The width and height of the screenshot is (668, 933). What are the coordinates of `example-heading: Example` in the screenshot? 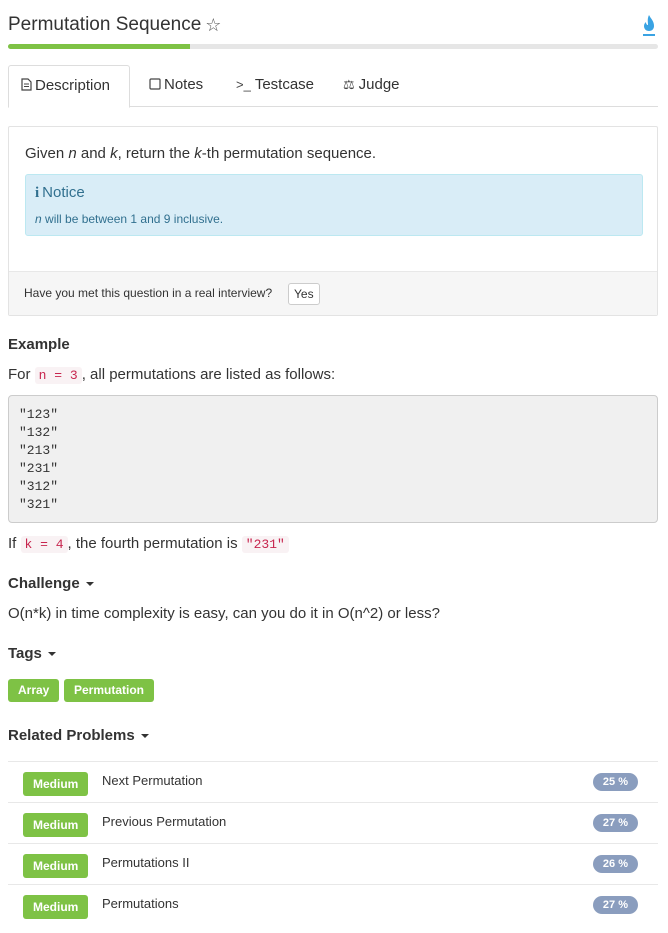 It's located at (39, 344).